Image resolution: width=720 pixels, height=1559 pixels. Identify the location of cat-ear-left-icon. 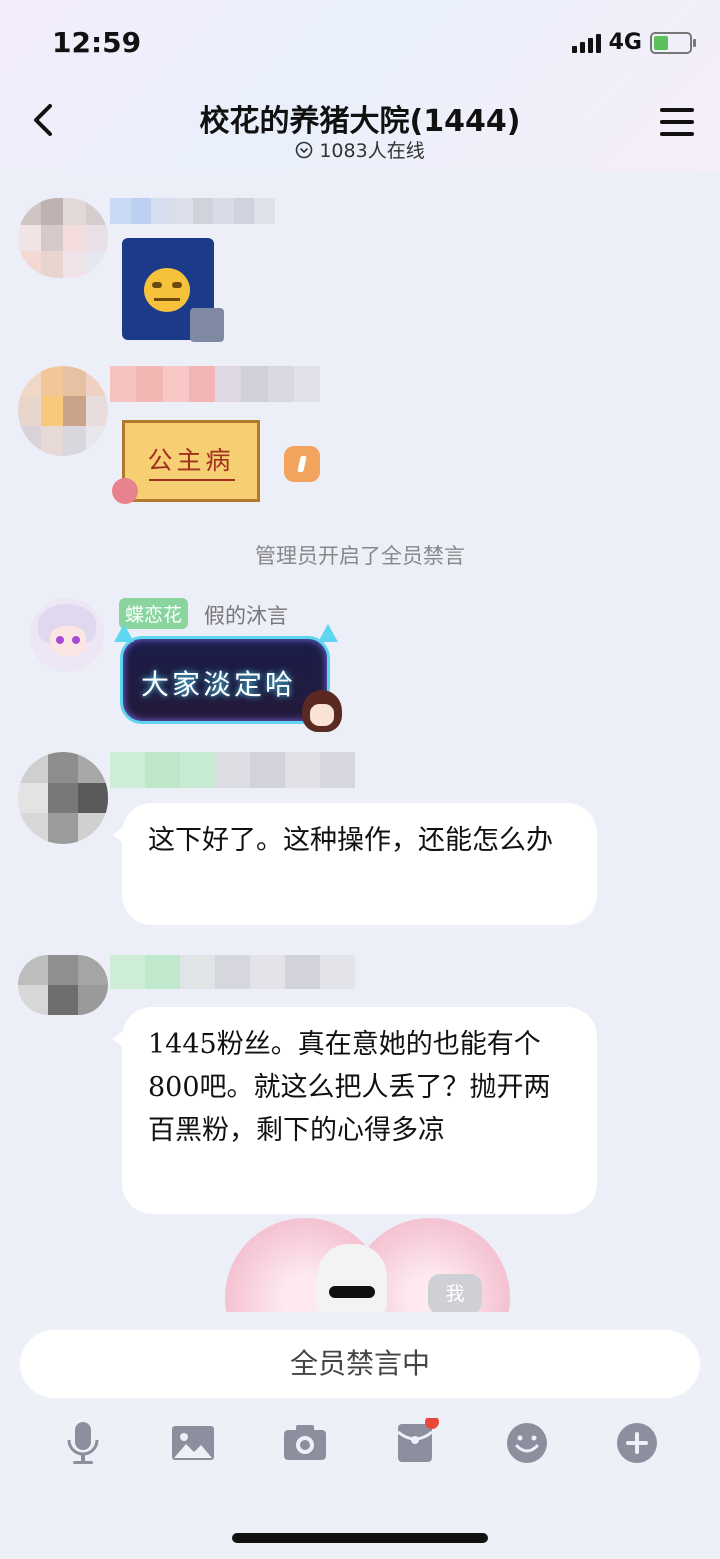
(124, 633).